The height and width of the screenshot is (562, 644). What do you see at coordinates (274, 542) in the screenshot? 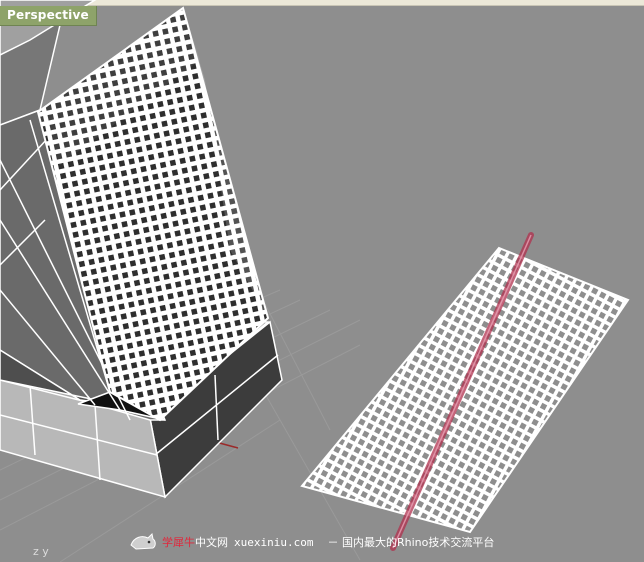
I see `watermark-site: xuexiniu.com` at bounding box center [274, 542].